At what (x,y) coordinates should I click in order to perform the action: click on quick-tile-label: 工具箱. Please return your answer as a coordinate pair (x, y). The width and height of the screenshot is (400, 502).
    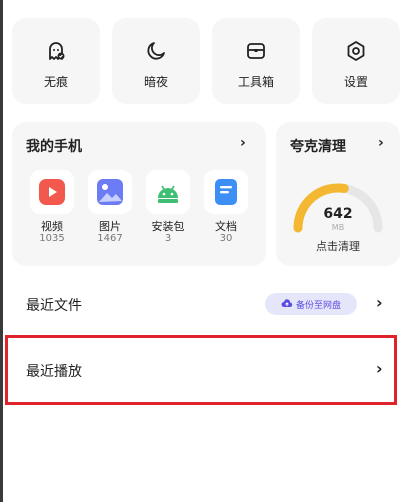
    Looking at the image, I should click on (255, 82).